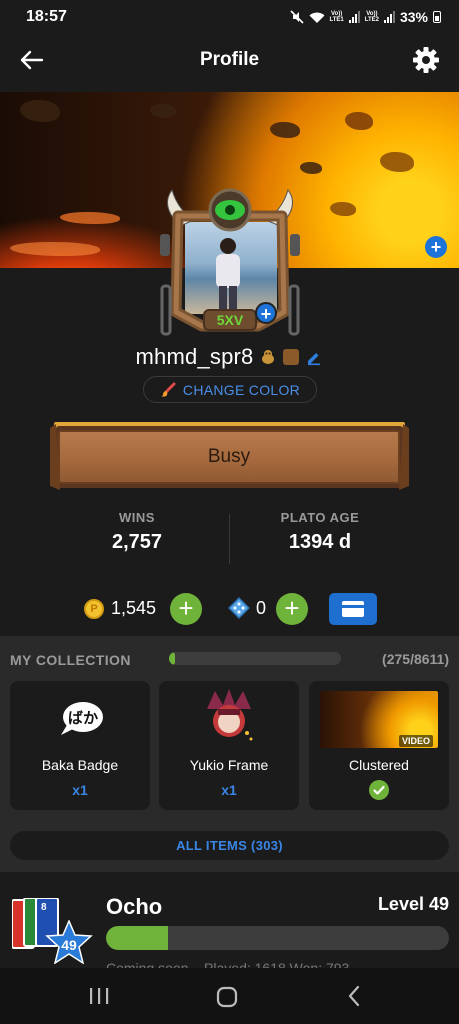 This screenshot has height=1024, width=459. I want to click on status-bar: 18:57 Vo)) LTE1 Vo)) LTE2 33%, so click(229, 17).